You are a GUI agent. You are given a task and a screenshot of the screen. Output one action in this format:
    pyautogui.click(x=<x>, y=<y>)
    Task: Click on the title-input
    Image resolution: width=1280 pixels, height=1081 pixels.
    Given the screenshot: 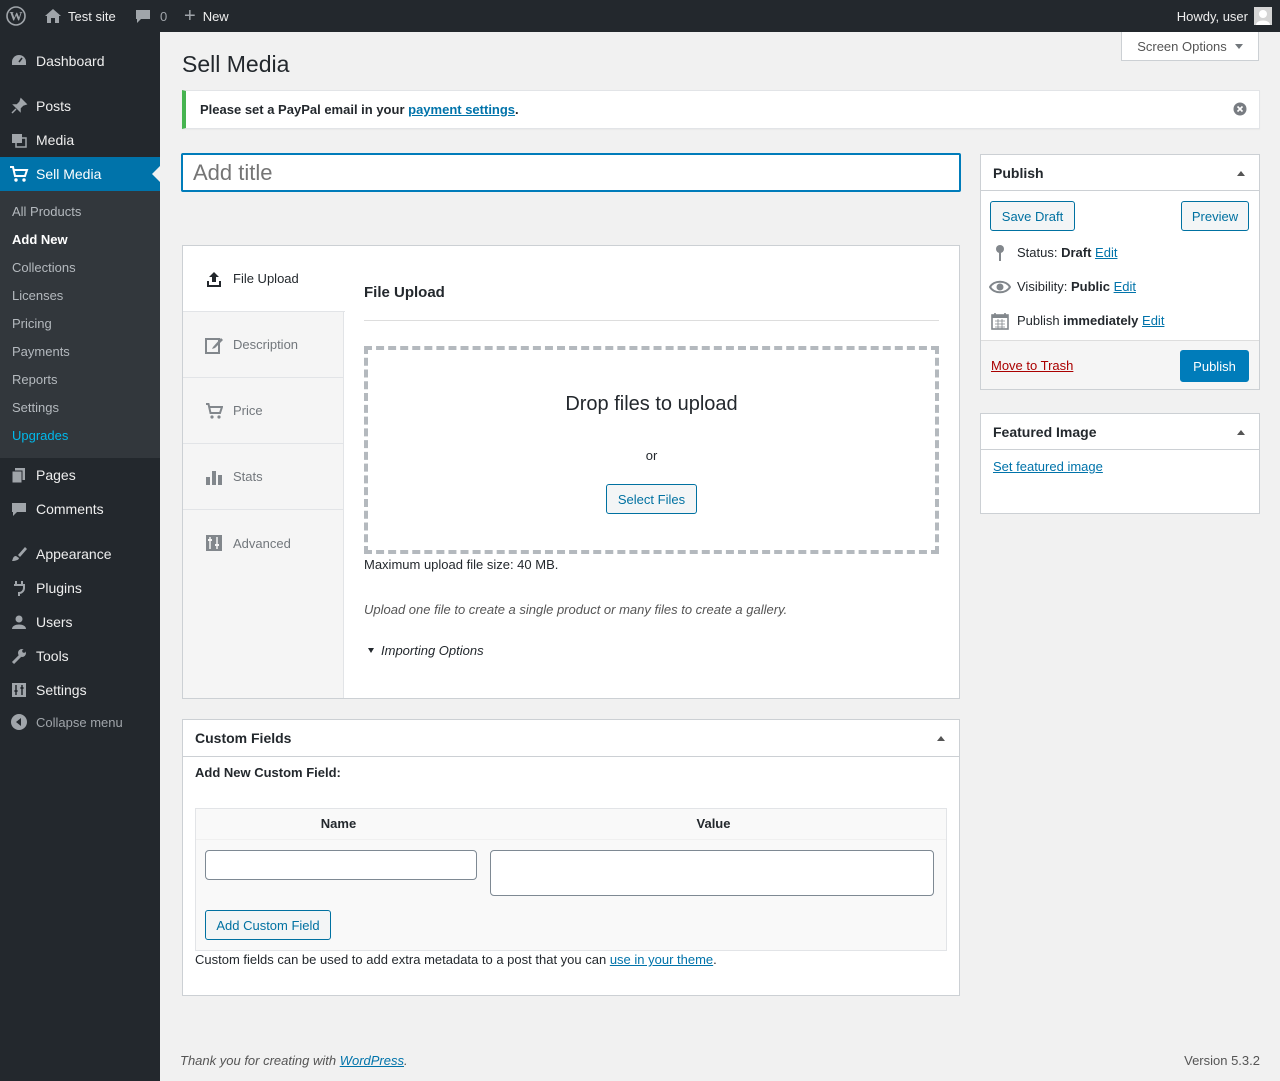 What is the action you would take?
    pyautogui.click(x=571, y=172)
    